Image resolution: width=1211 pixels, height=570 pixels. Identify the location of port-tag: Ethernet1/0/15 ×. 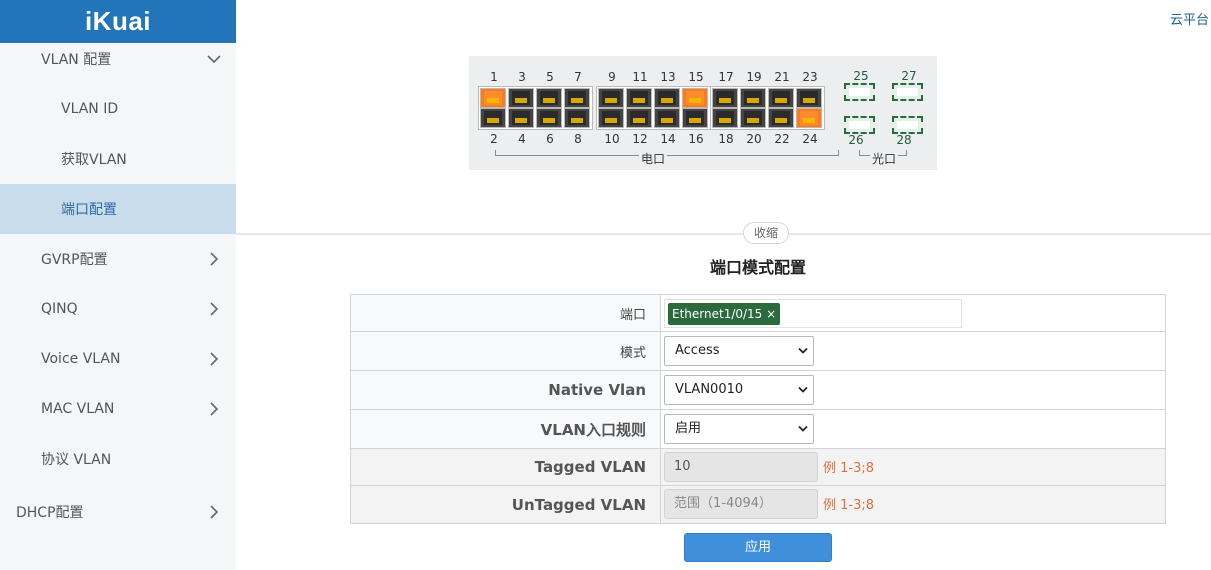
(724, 314).